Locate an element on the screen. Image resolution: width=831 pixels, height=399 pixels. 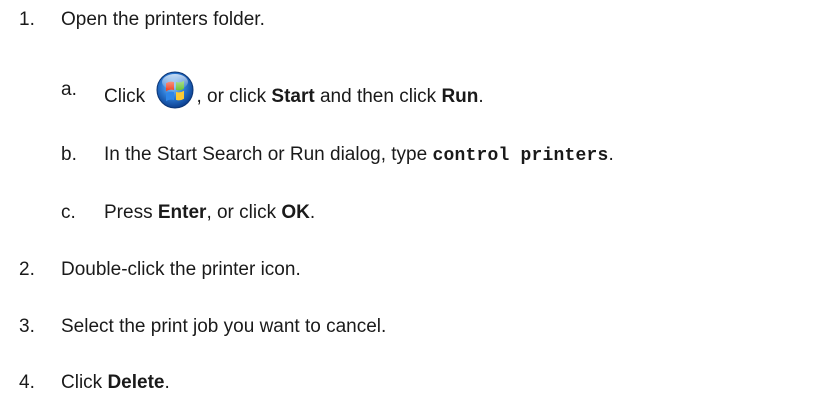
substep-letter: a. is located at coordinates (69, 89).